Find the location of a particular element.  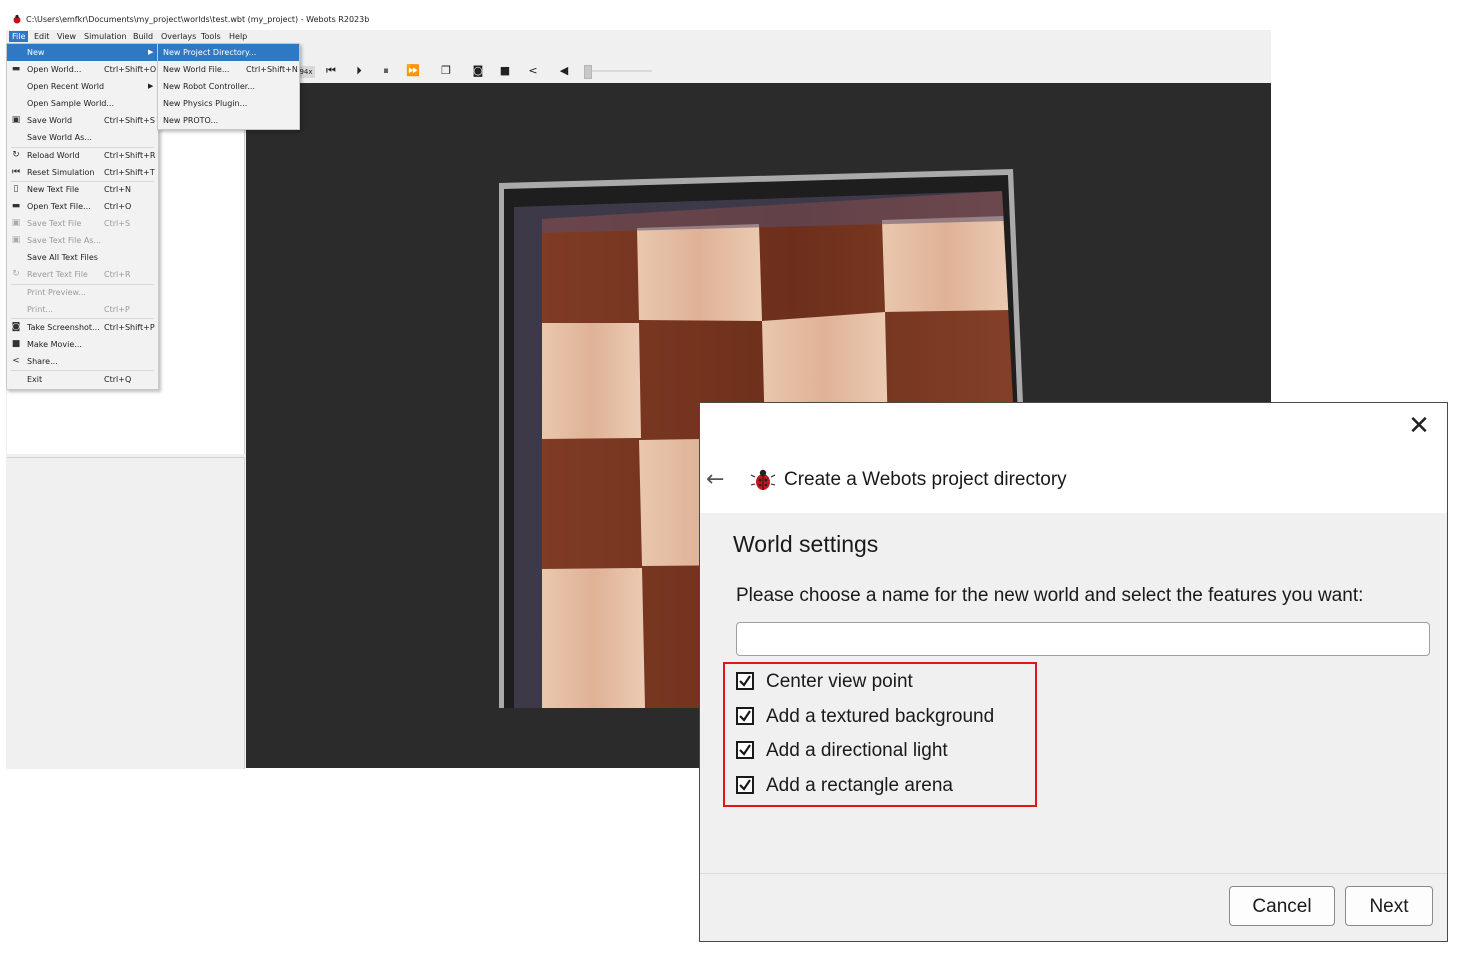

file-menu-save-world: ▣ Save World Ctrl+Shift+S is located at coordinates (82, 120).